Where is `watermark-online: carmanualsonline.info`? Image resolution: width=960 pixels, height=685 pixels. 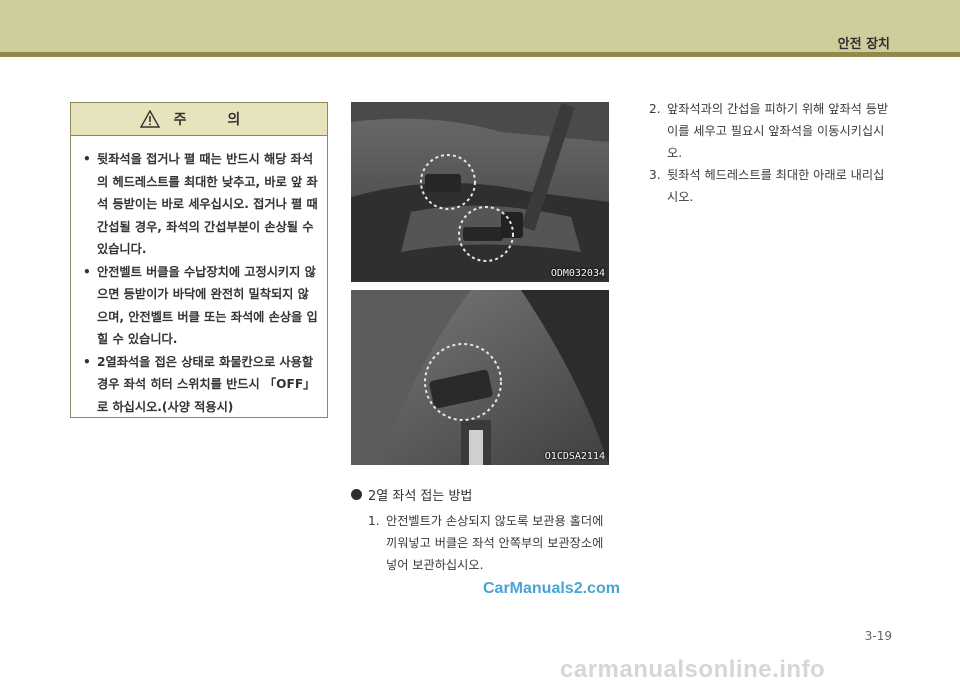 watermark-online: carmanualsonline.info is located at coordinates (692, 670).